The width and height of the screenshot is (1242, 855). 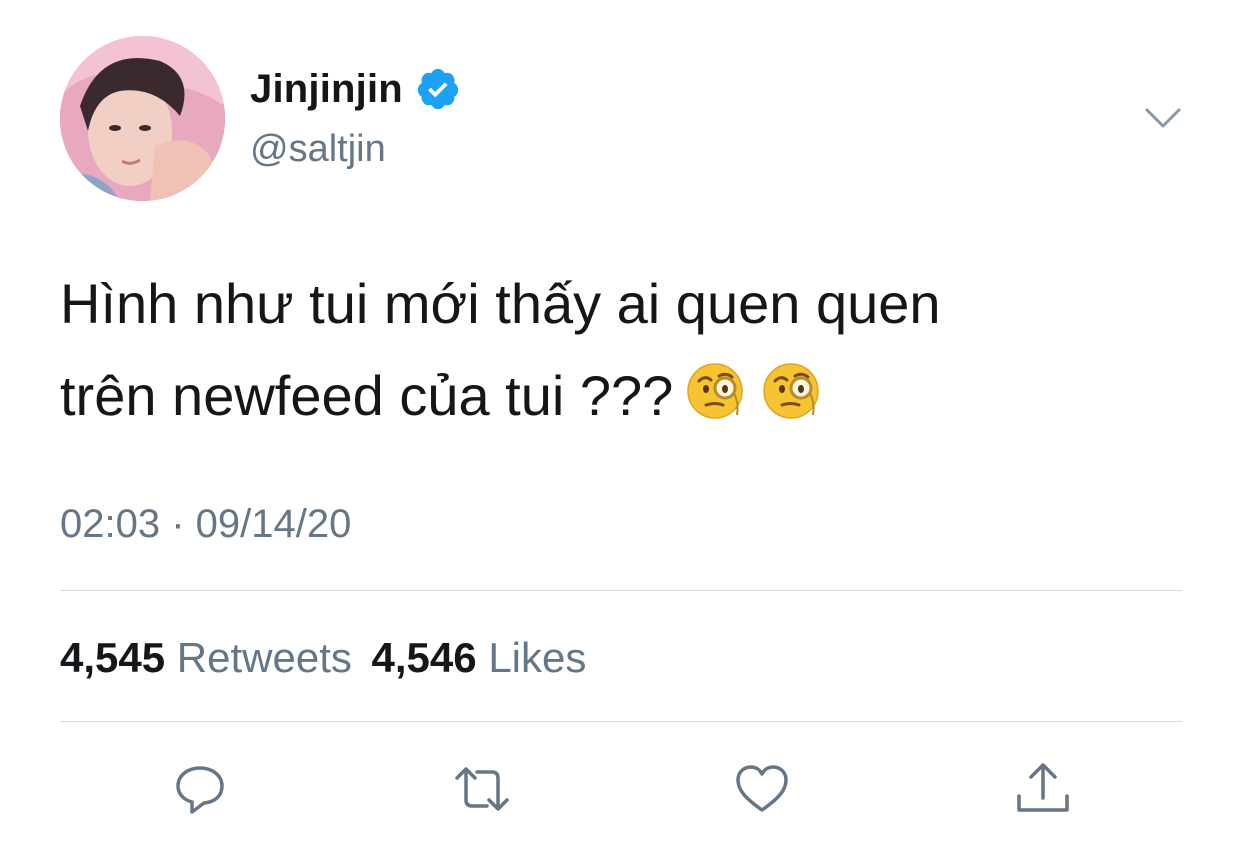 I want to click on author-handle: @saltjin, so click(x=318, y=149).